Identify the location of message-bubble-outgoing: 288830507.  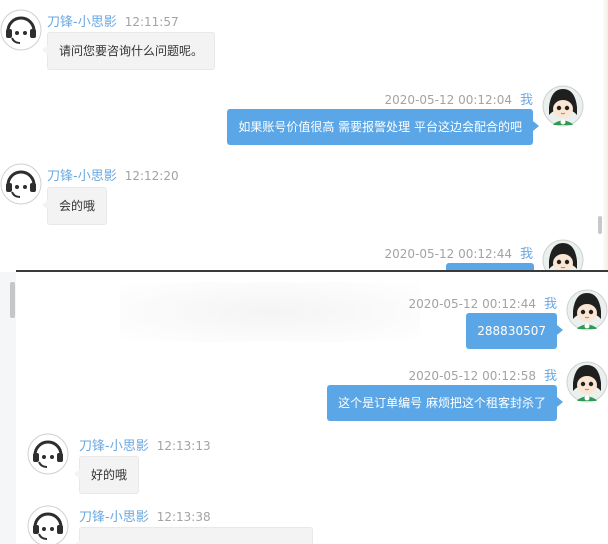
(514, 331).